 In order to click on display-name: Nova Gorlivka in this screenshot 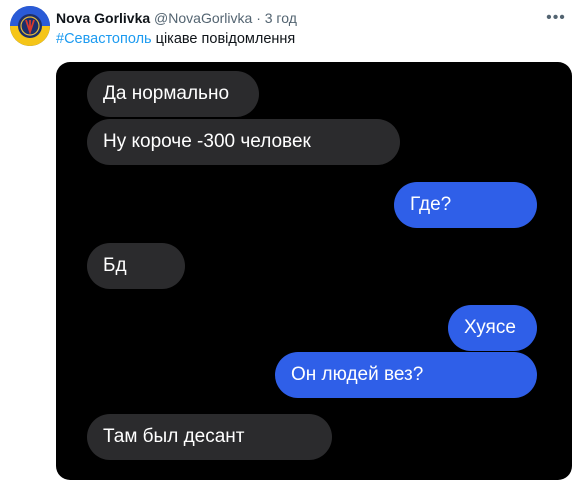, I will do `click(103, 18)`.